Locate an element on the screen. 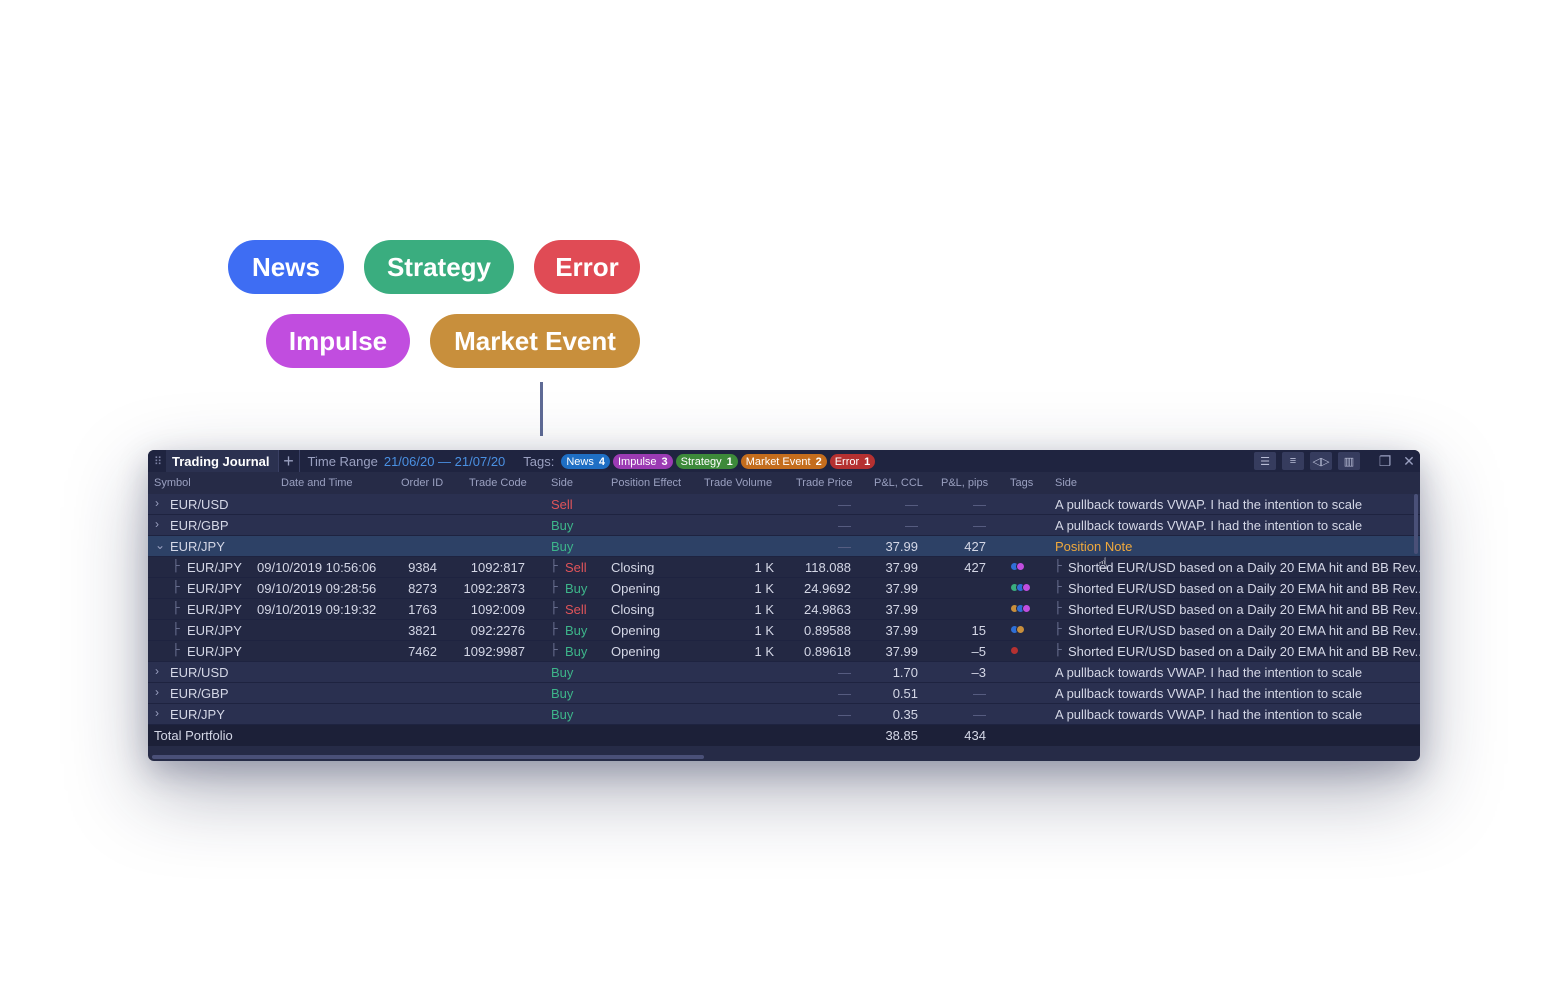 The width and height of the screenshot is (1568, 1000). column-header-5: Position Effect is located at coordinates (646, 483).